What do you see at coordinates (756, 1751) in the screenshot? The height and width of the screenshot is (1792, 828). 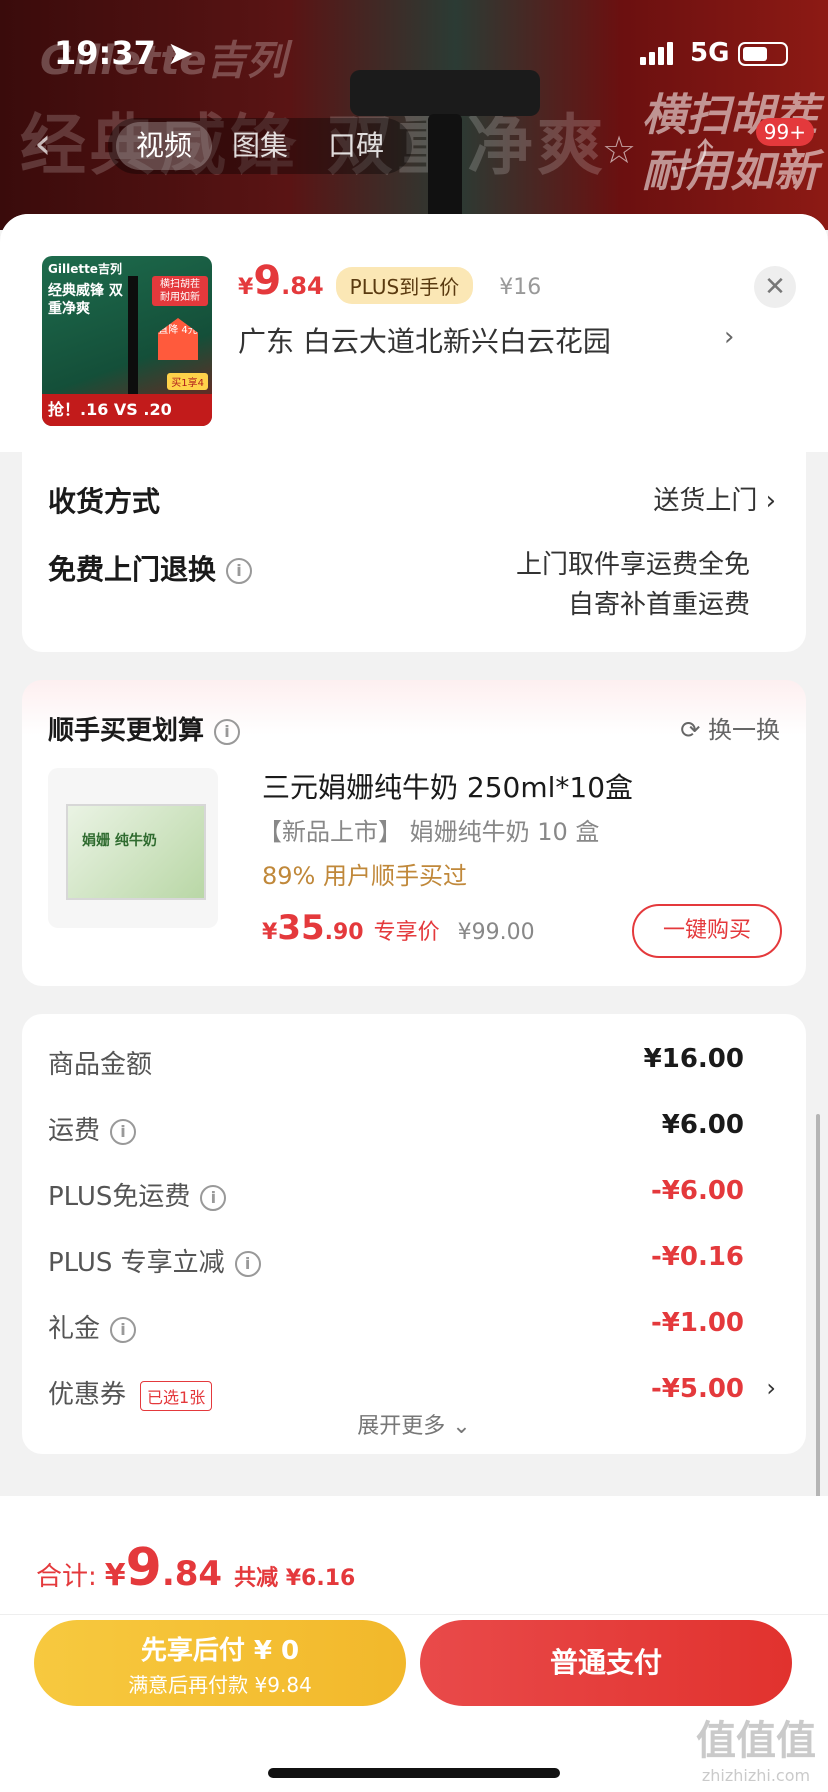 I see `watermark-logo: 值值值 zhizhizhi.com` at bounding box center [756, 1751].